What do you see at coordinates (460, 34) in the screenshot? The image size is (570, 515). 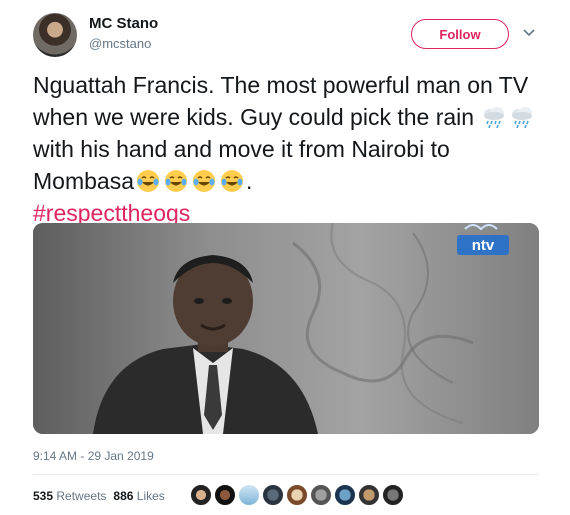 I see `follow-button: Follow` at bounding box center [460, 34].